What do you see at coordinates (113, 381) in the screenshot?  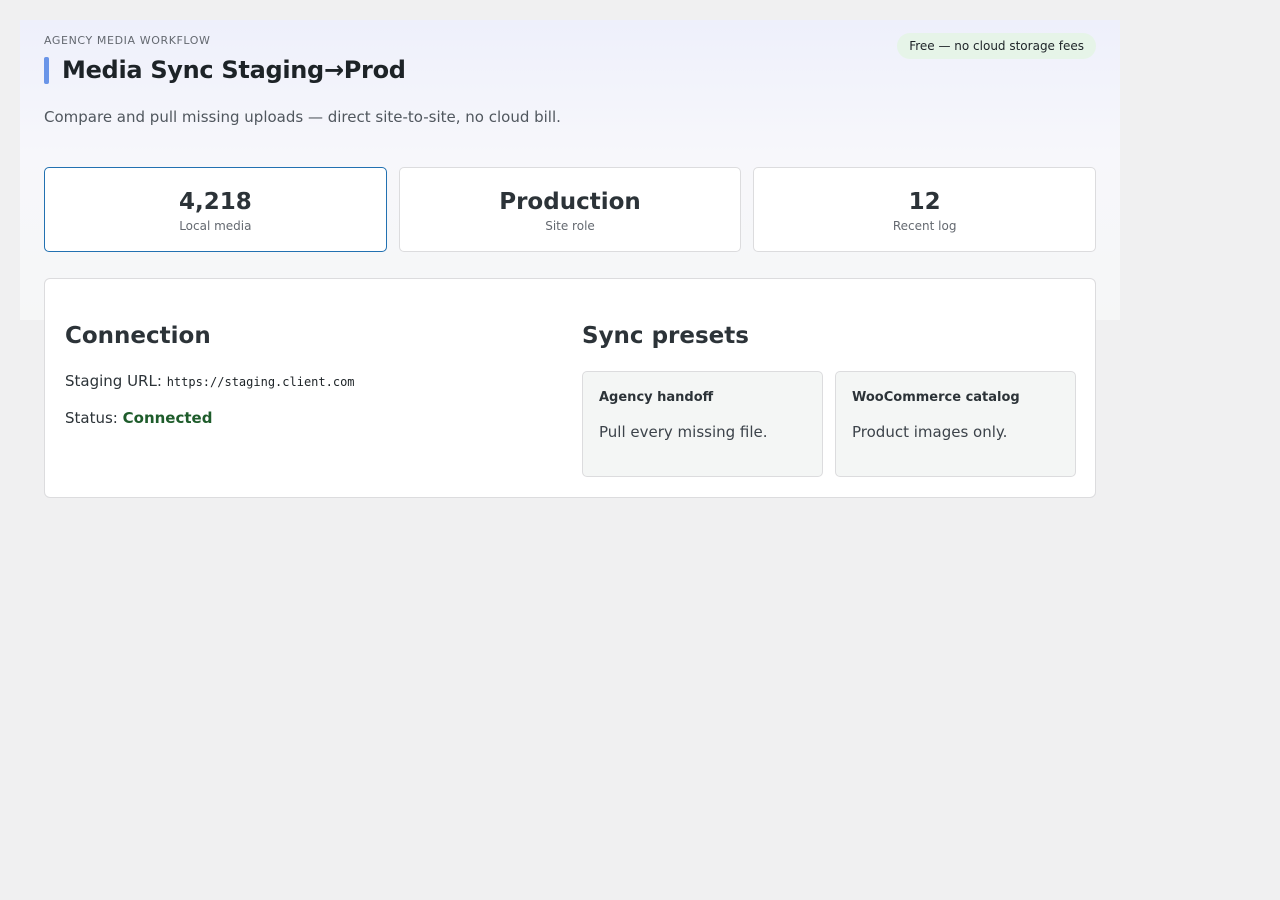 I see `staging-url-label: Staging URL:` at bounding box center [113, 381].